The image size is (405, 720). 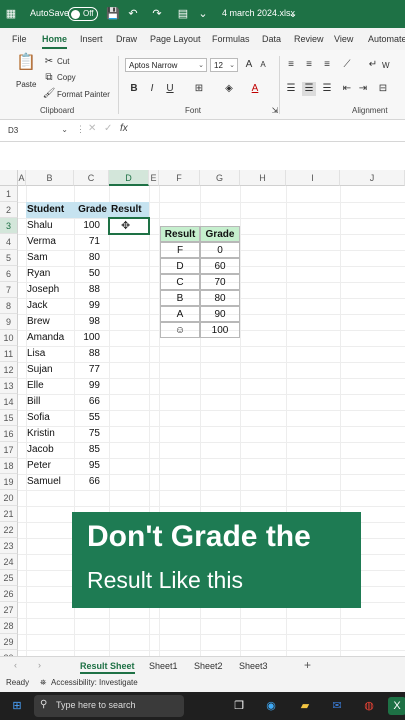 What do you see at coordinates (83, 14) in the screenshot?
I see `autosave-toggle: Off` at bounding box center [83, 14].